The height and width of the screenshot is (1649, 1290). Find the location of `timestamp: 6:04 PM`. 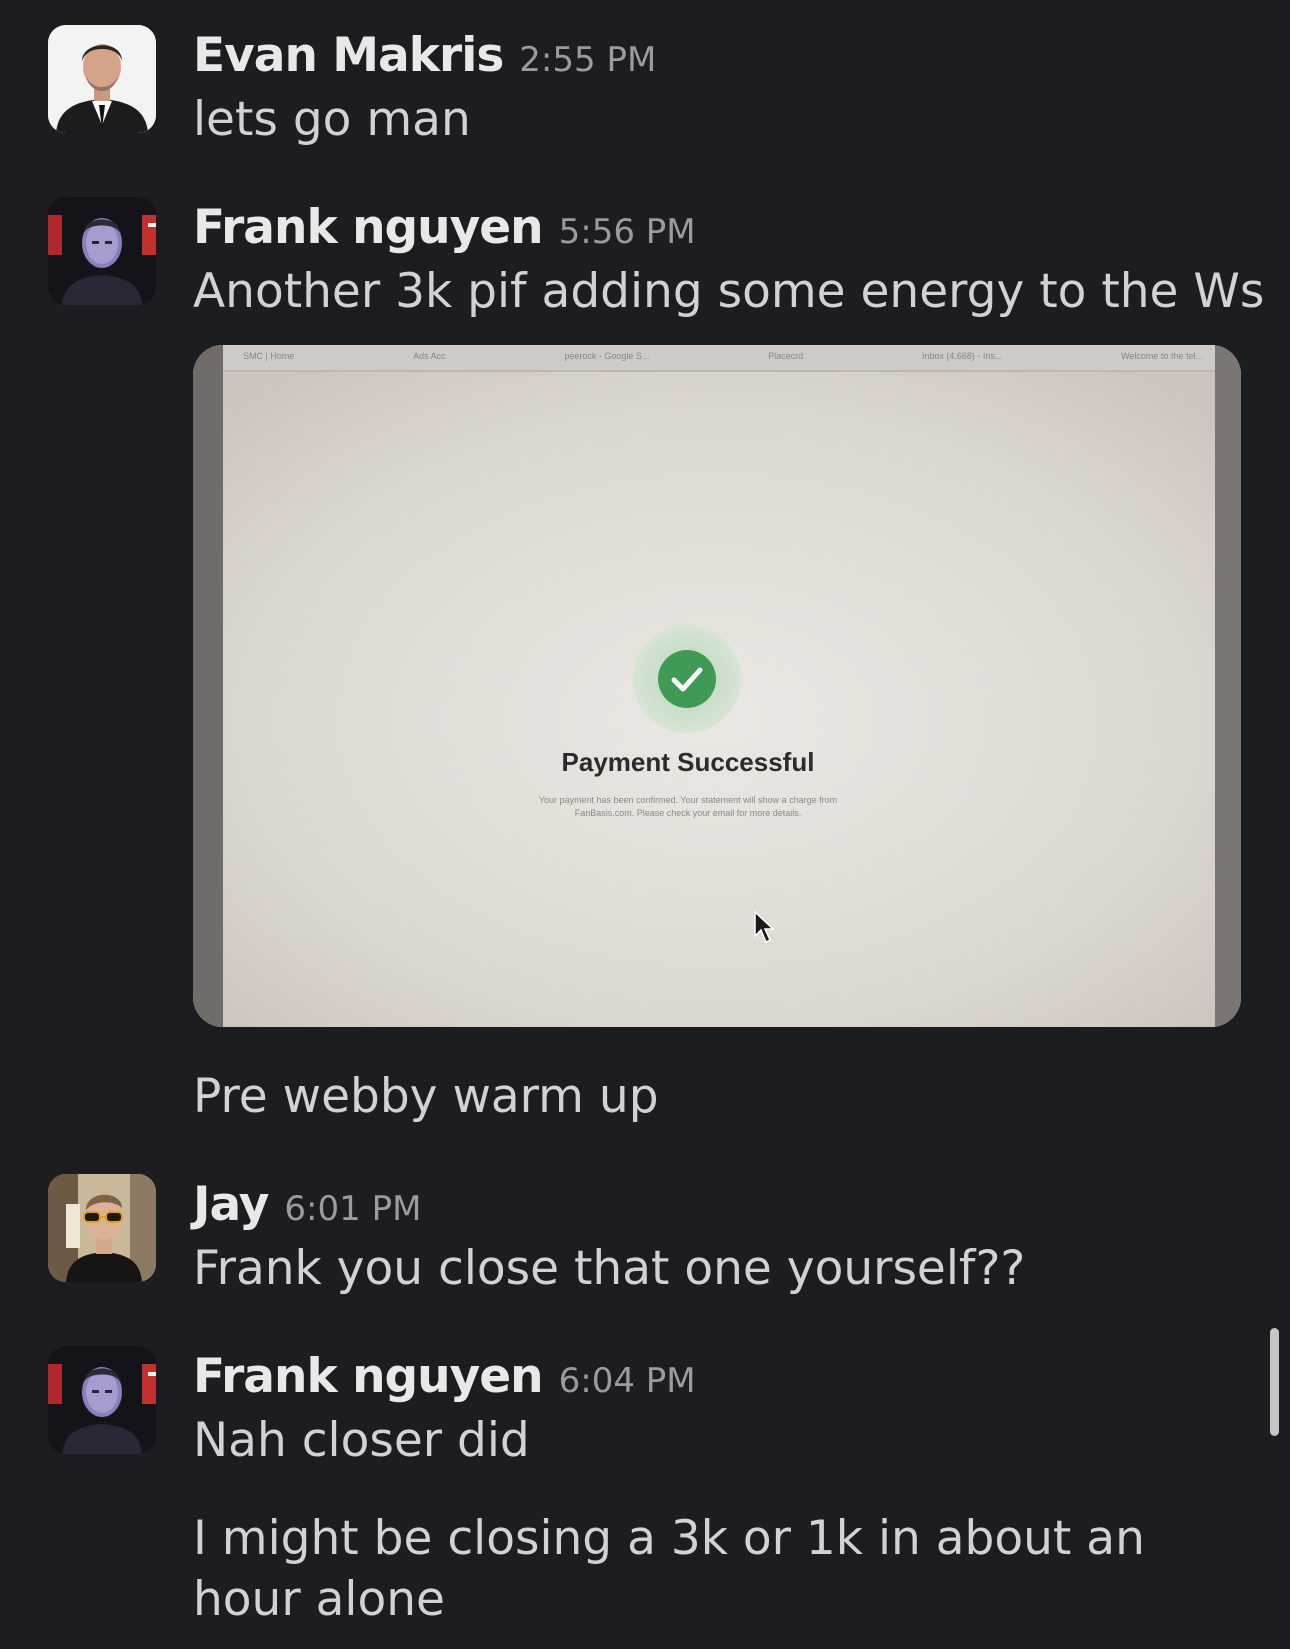

timestamp: 6:04 PM is located at coordinates (627, 1381).